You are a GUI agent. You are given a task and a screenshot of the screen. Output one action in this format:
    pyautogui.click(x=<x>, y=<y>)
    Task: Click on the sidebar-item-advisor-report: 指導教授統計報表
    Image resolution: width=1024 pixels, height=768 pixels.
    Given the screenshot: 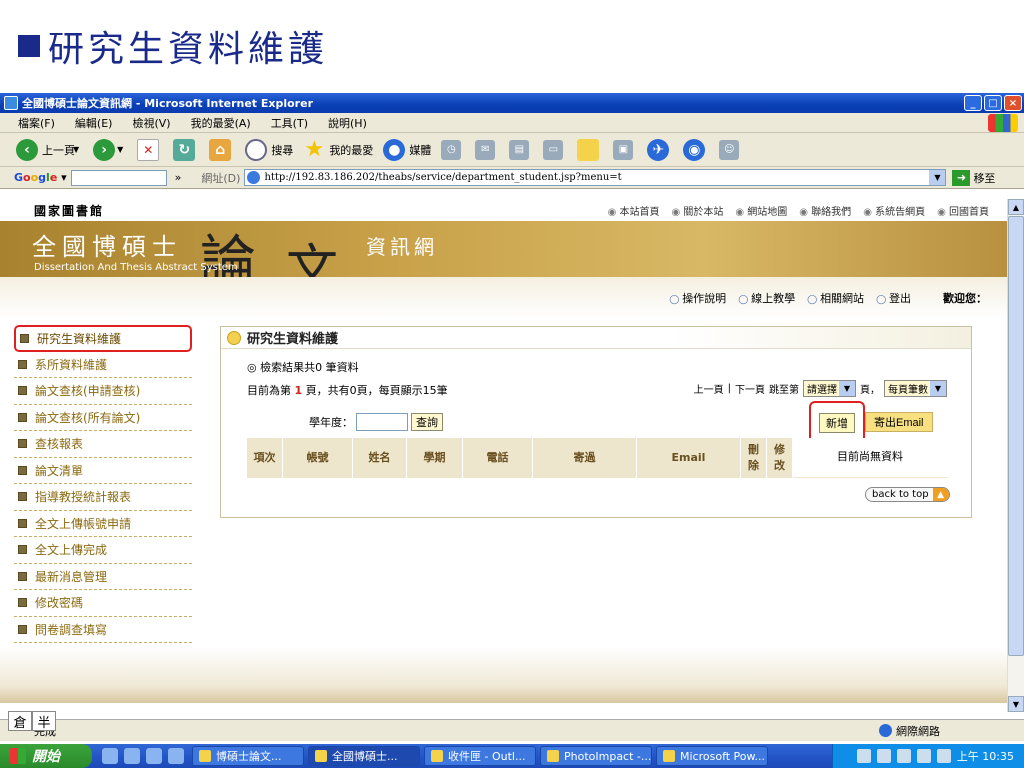 What is the action you would take?
    pyautogui.click(x=103, y=497)
    